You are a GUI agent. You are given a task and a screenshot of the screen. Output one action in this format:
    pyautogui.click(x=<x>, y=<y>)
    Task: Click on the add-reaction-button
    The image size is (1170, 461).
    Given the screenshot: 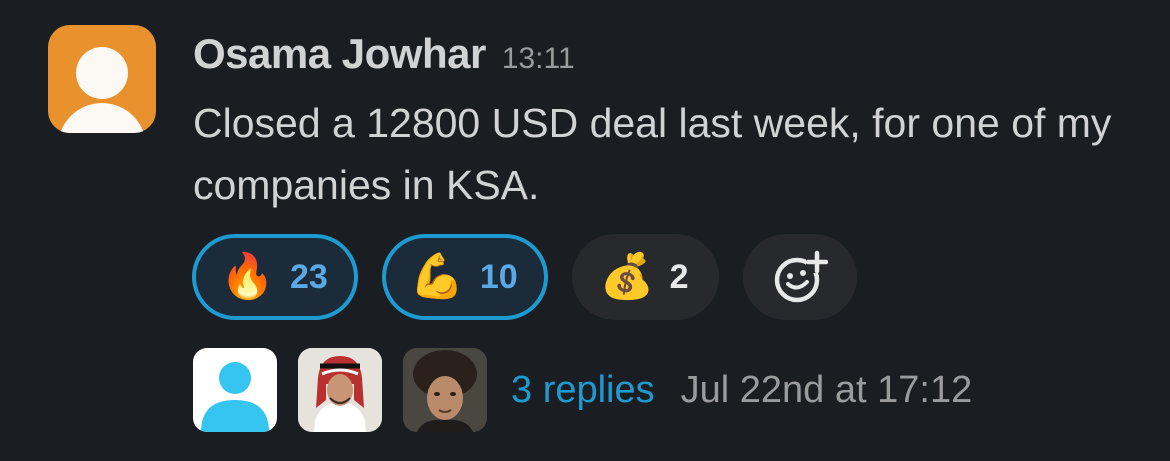 What is the action you would take?
    pyautogui.click(x=799, y=277)
    